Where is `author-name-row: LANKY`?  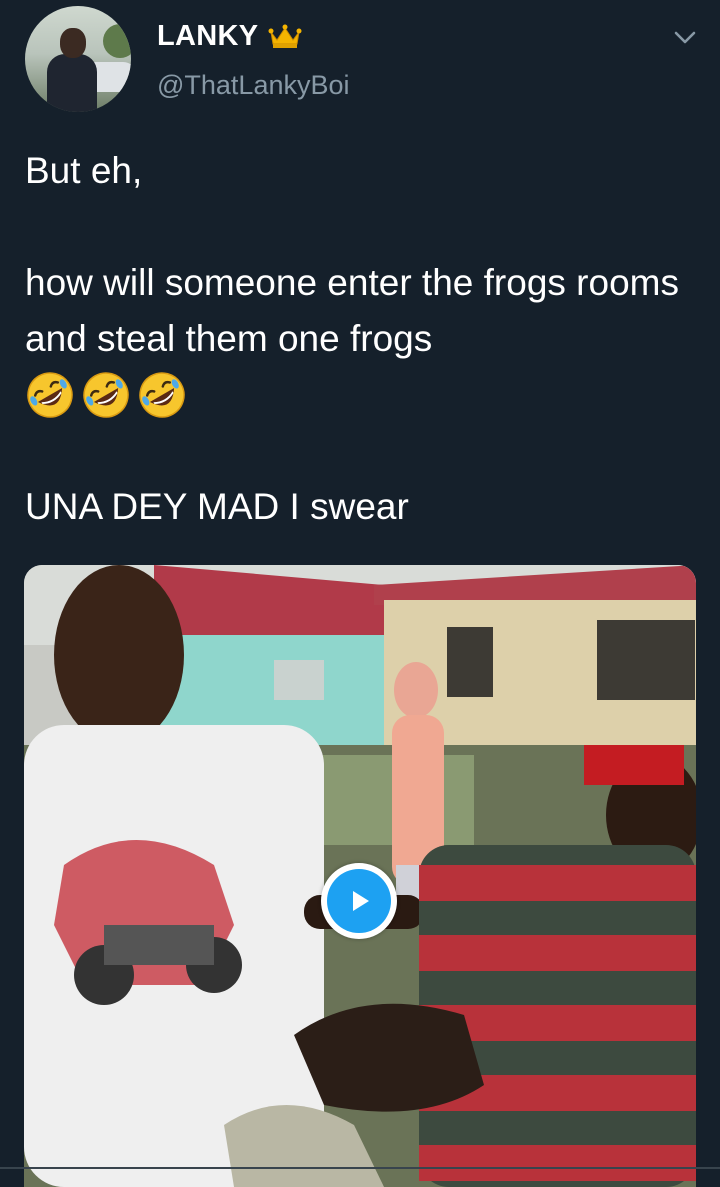
author-name-row: LANKY is located at coordinates (229, 36).